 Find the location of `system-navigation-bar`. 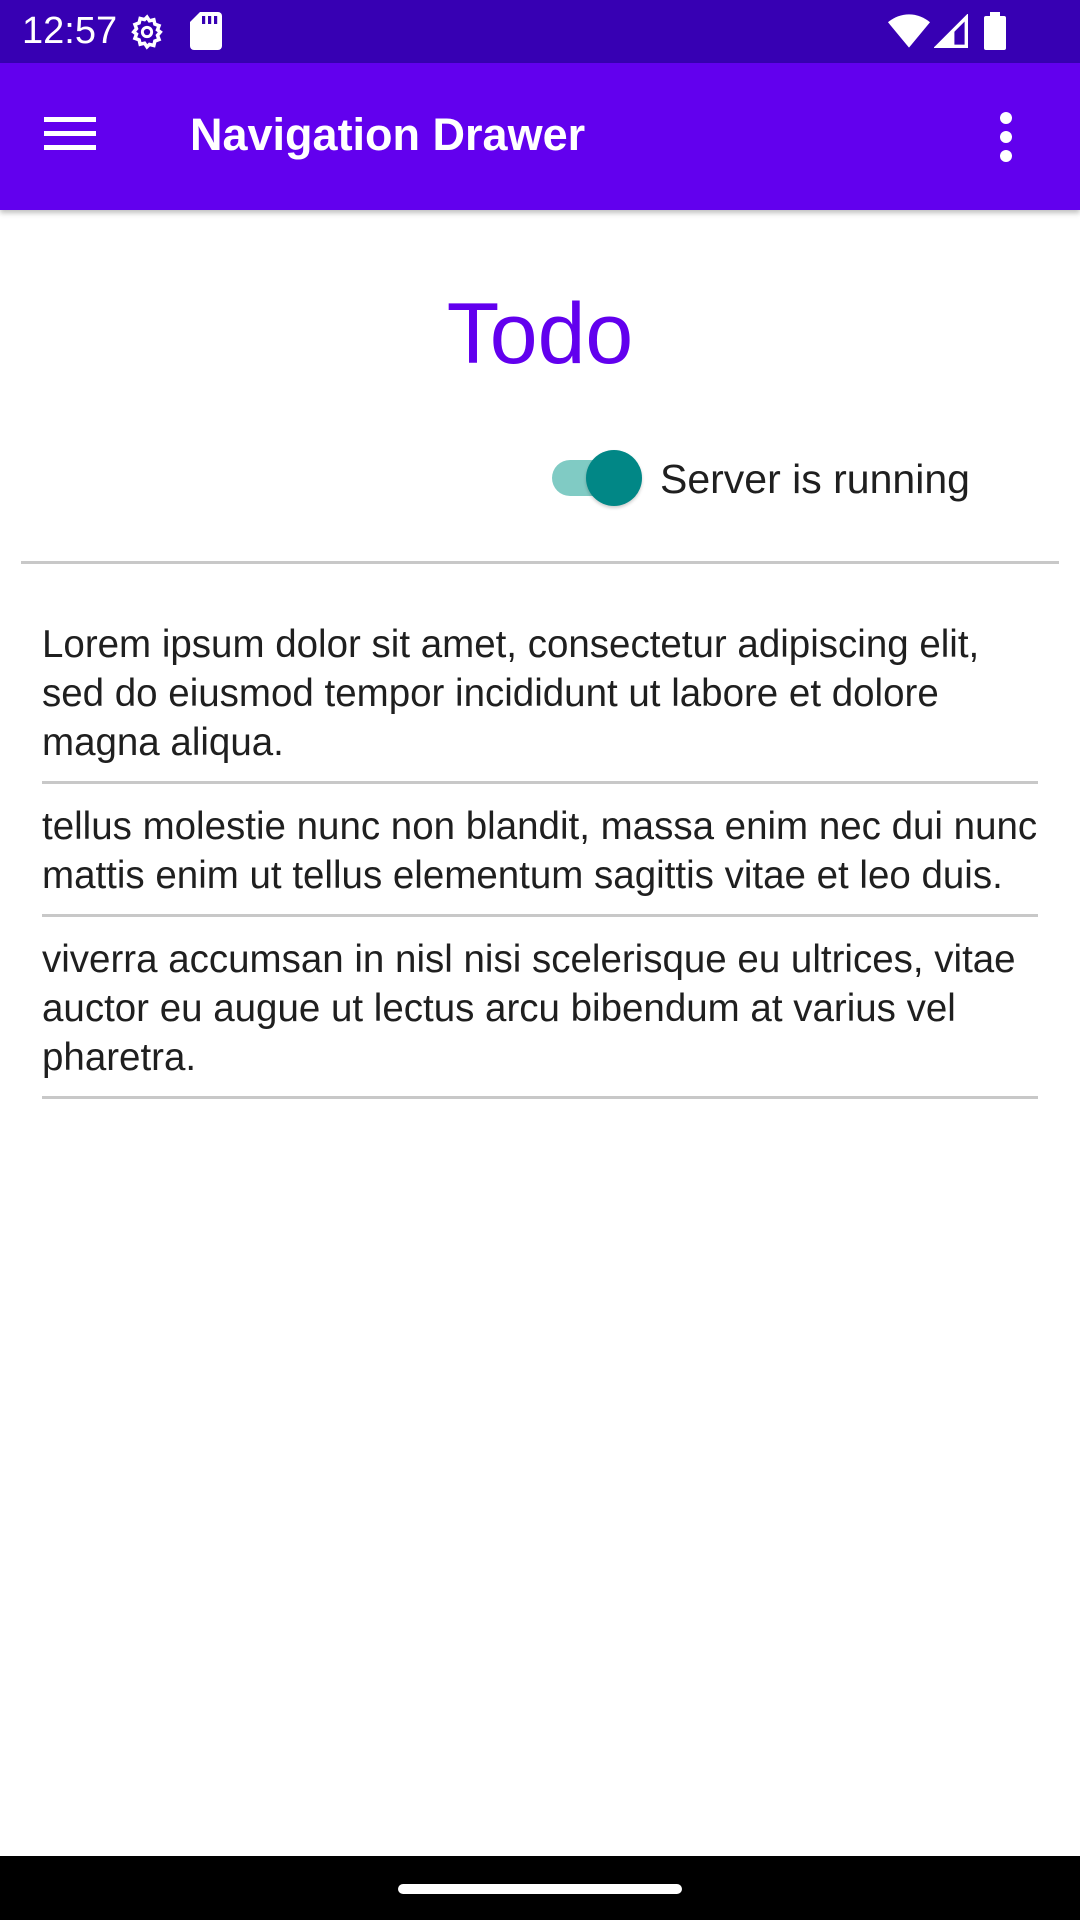

system-navigation-bar is located at coordinates (540, 1888).